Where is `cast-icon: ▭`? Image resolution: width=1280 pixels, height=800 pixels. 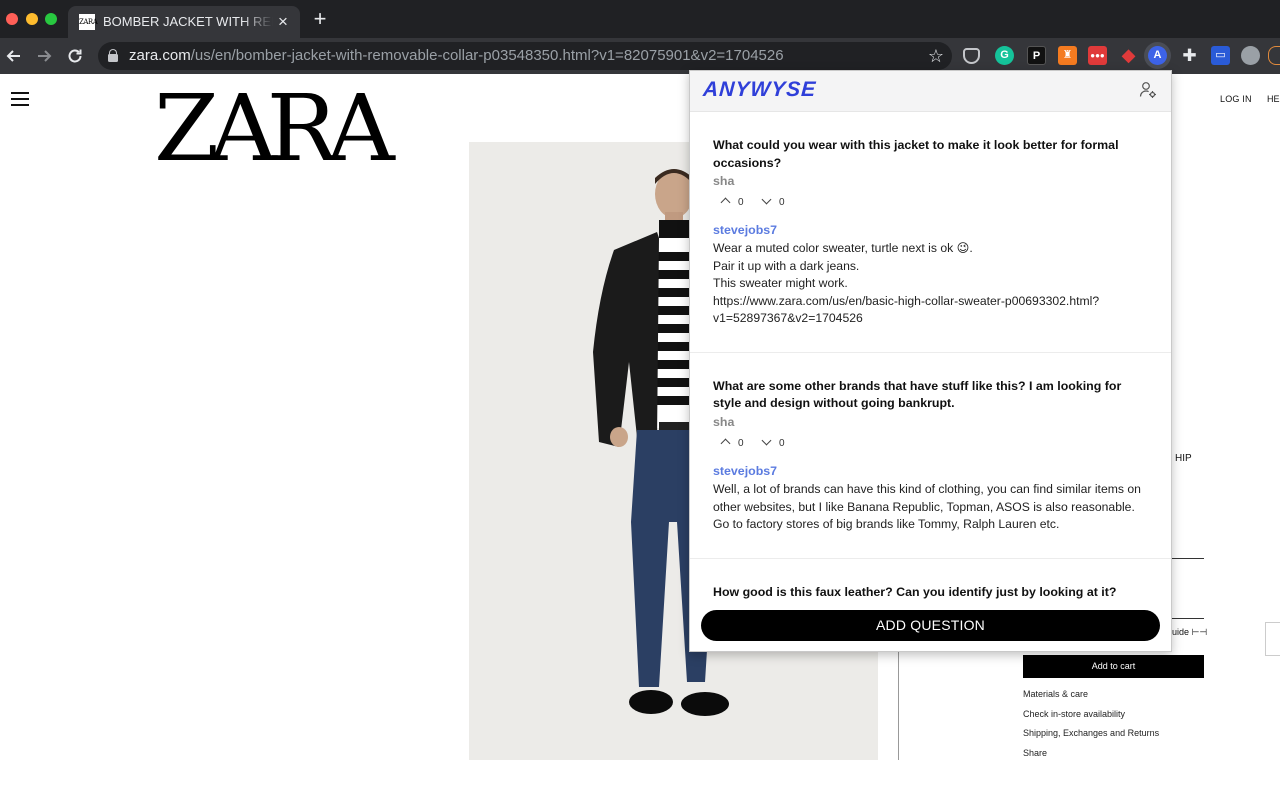
cast-icon: ▭ is located at coordinates (1220, 55).